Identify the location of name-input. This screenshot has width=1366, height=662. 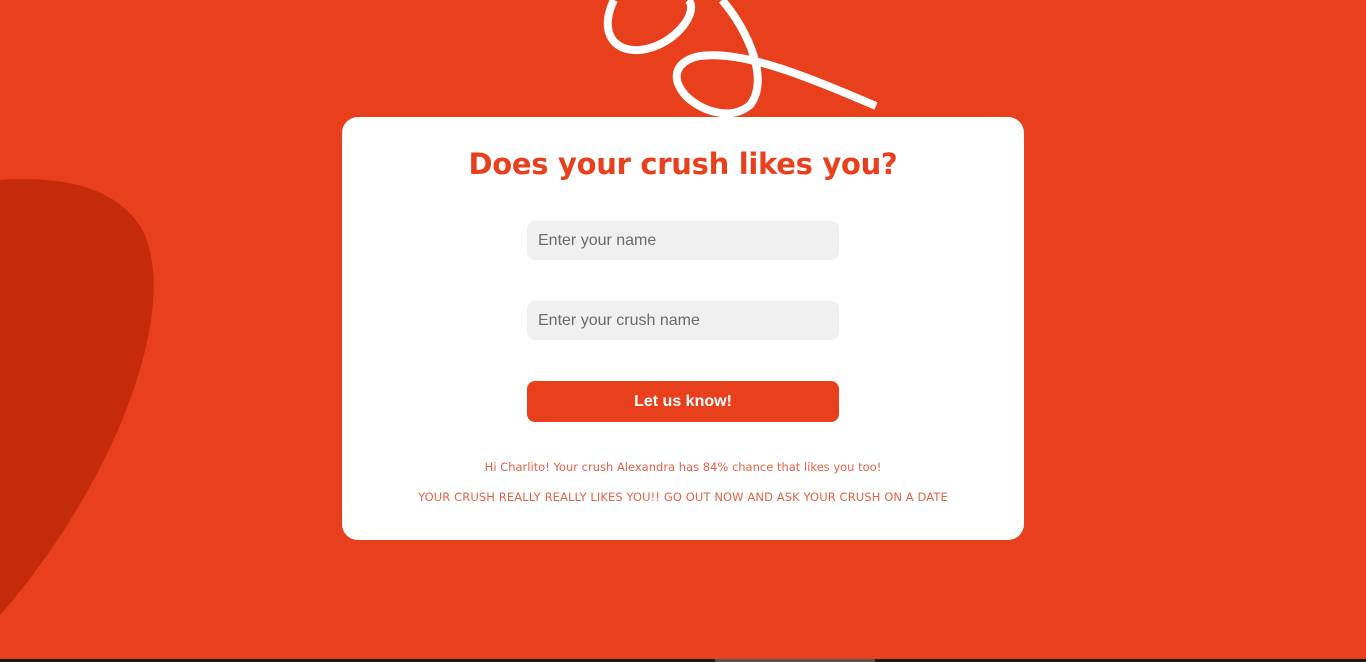
(683, 240).